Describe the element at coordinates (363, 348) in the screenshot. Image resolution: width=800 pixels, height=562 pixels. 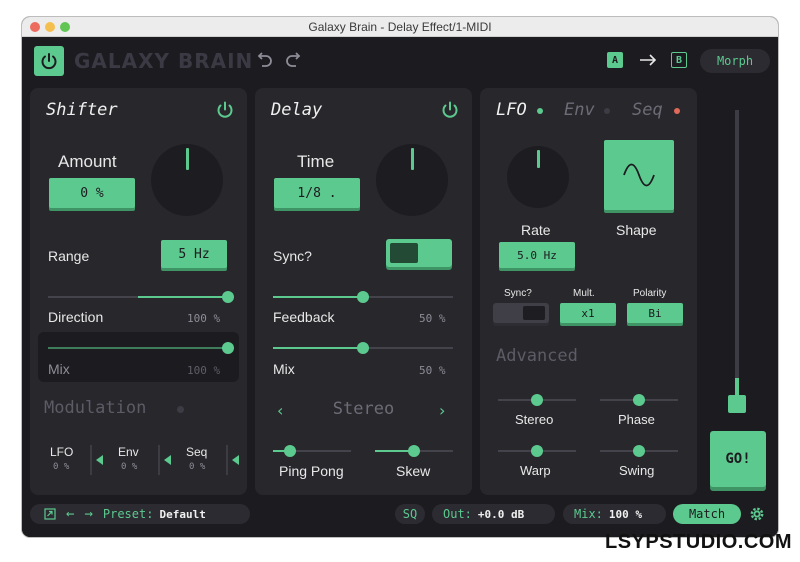
I see `delay-mix-slider` at that location.